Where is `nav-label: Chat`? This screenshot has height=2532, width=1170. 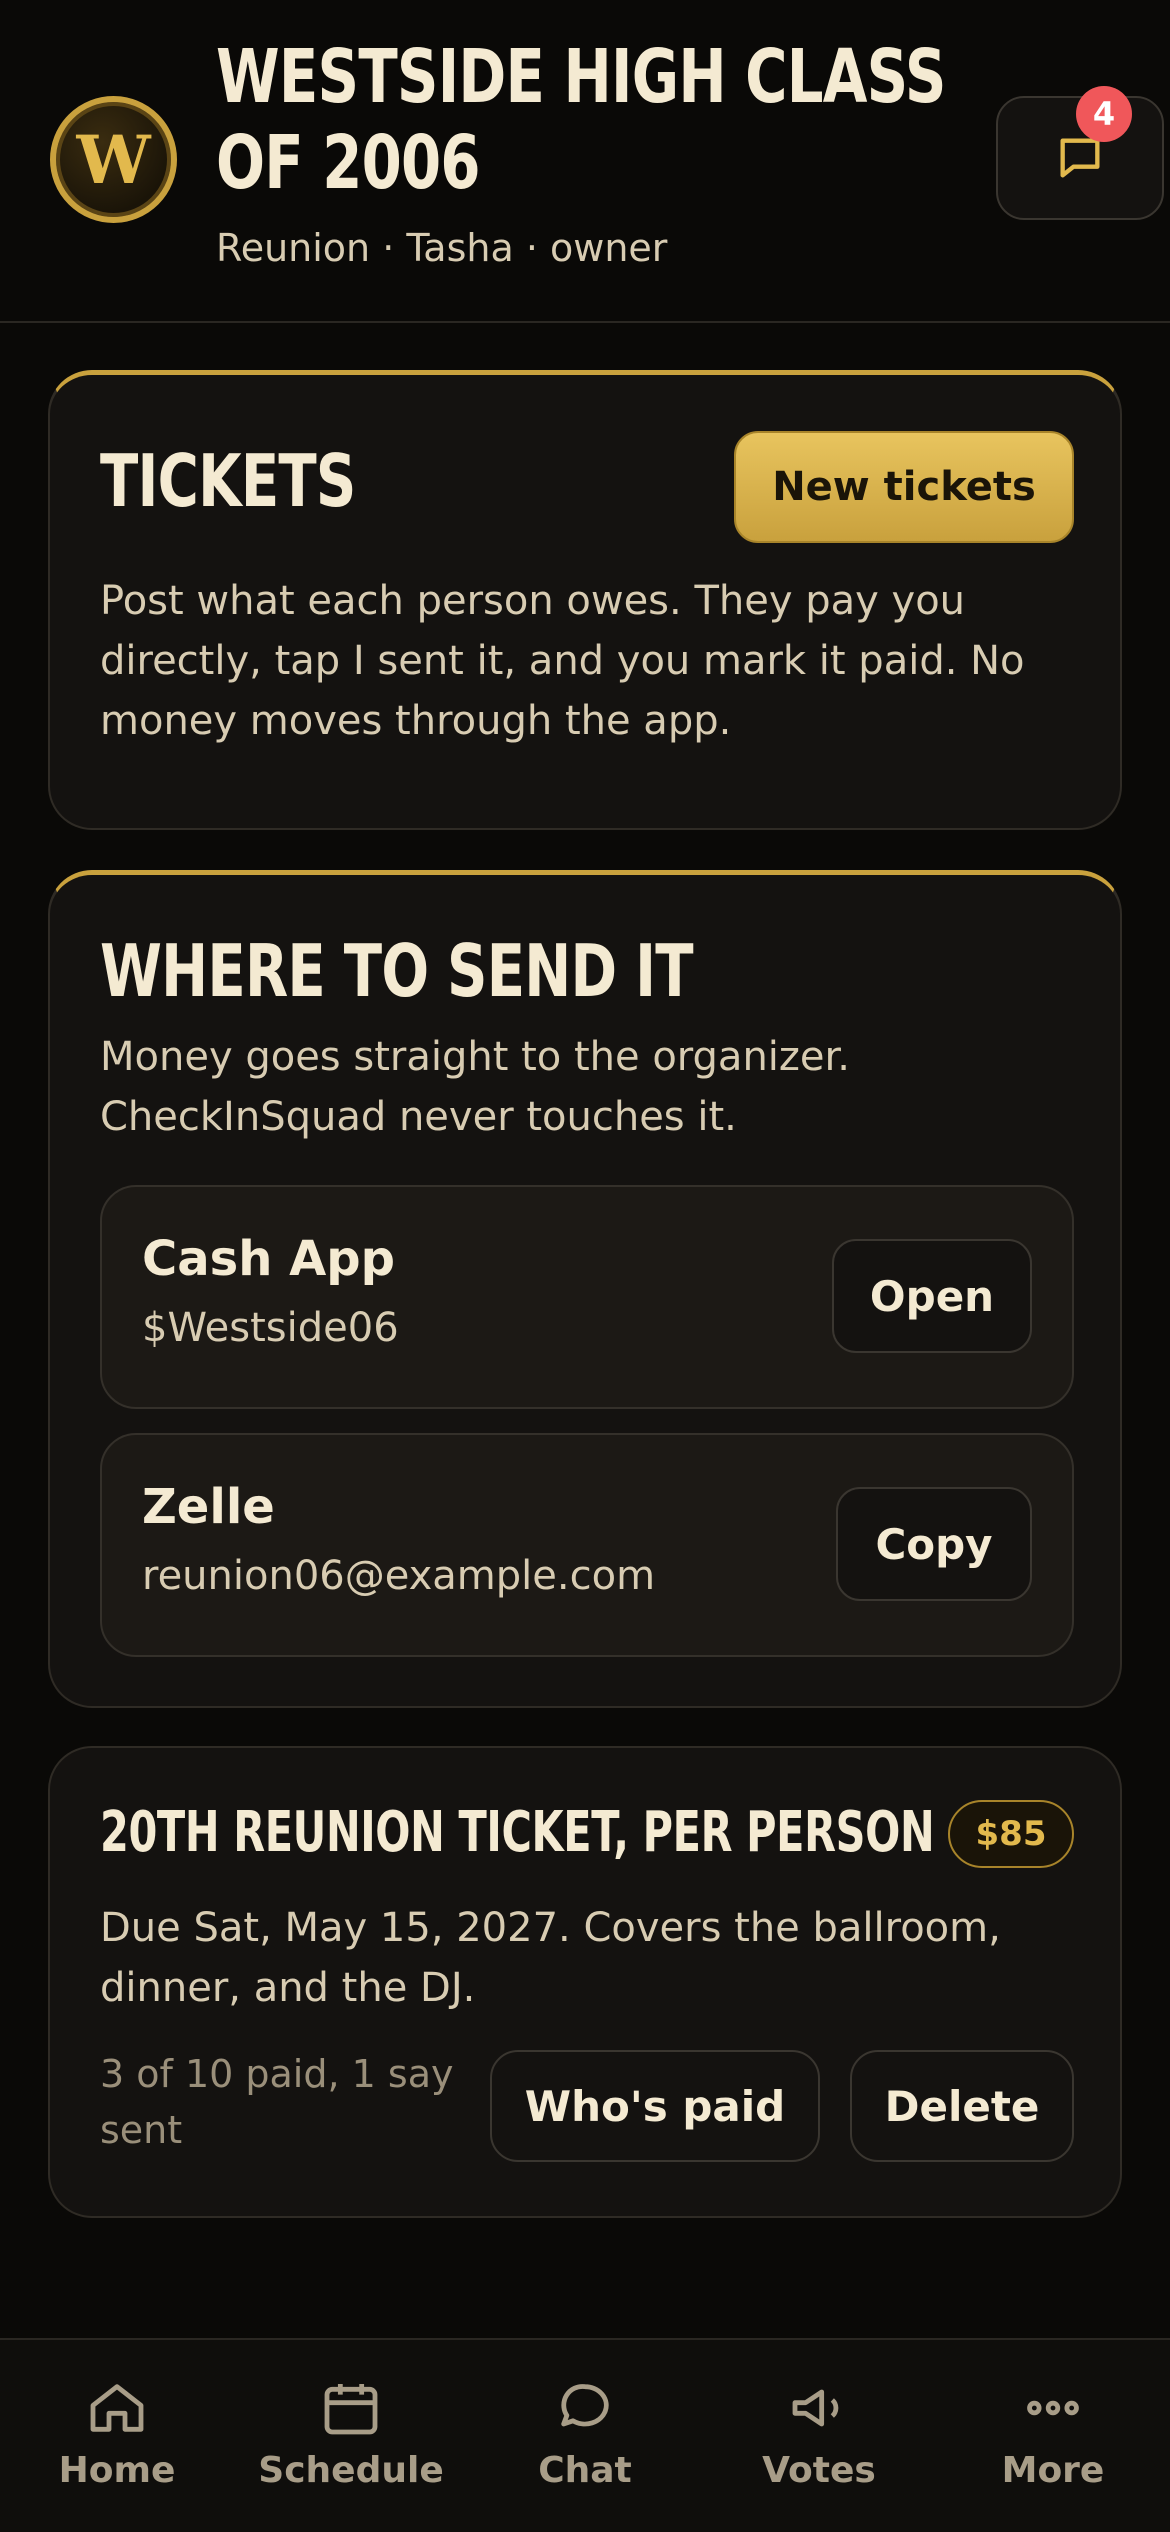 nav-label: Chat is located at coordinates (585, 2470).